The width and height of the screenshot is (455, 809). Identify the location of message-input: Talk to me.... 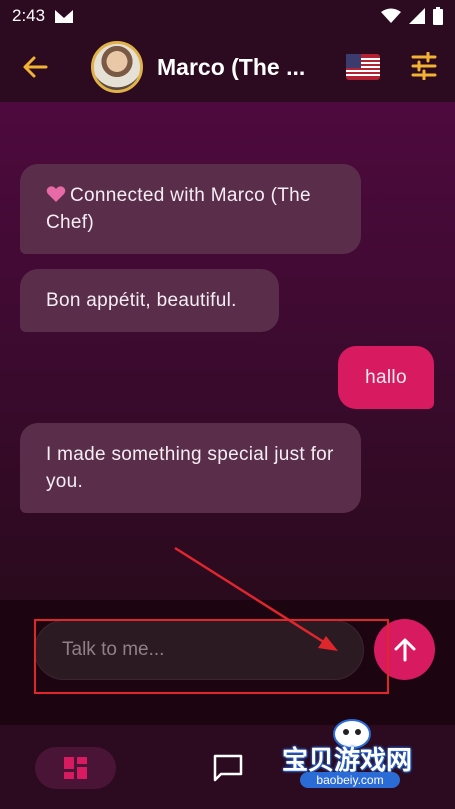
(199, 650).